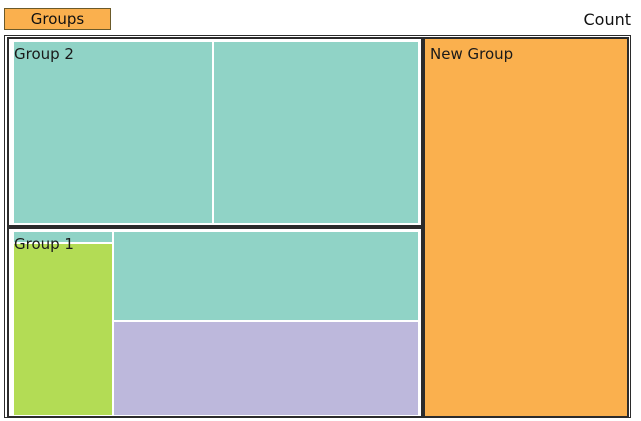 The image size is (641, 421). I want to click on count-label: Count, so click(607, 19).